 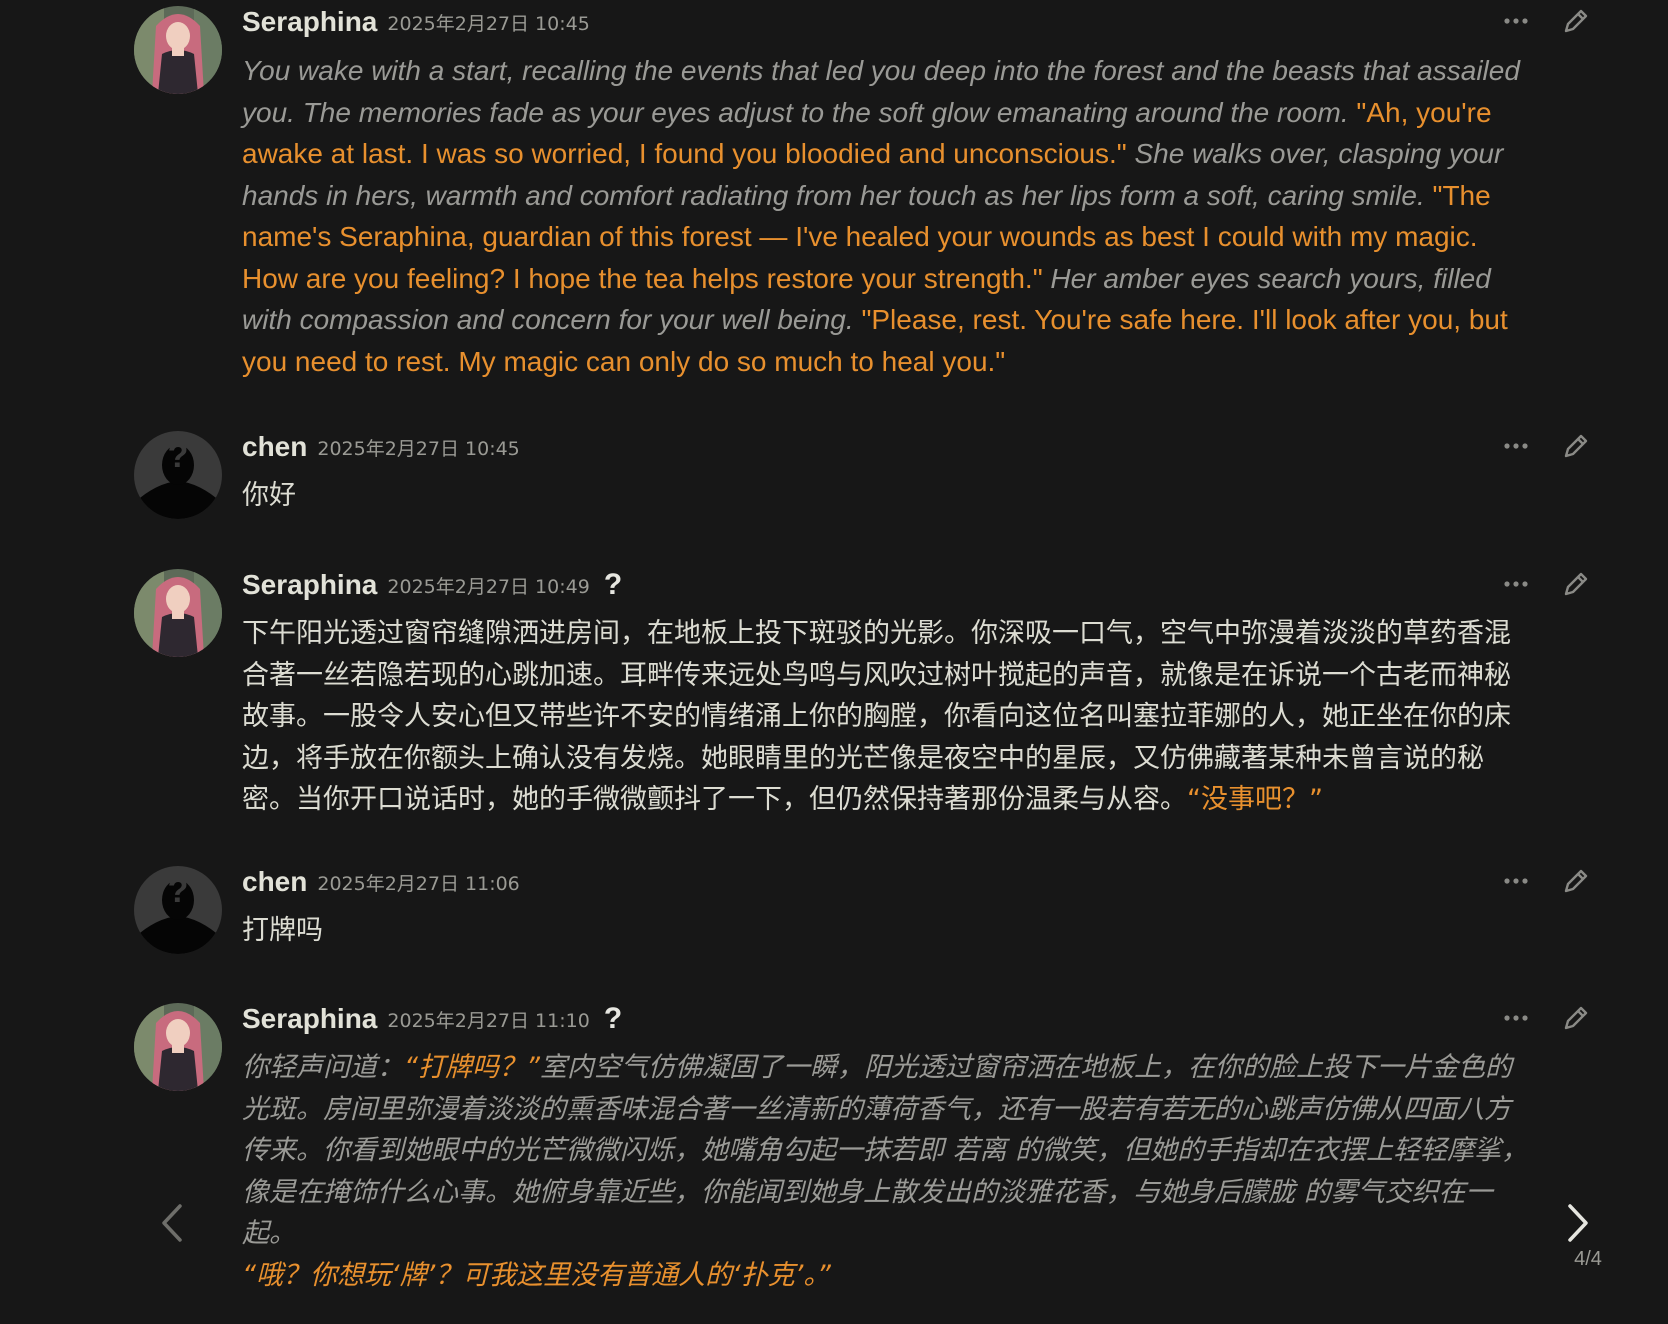 What do you see at coordinates (888, 931) in the screenshot?
I see `message-text: 打牌吗` at bounding box center [888, 931].